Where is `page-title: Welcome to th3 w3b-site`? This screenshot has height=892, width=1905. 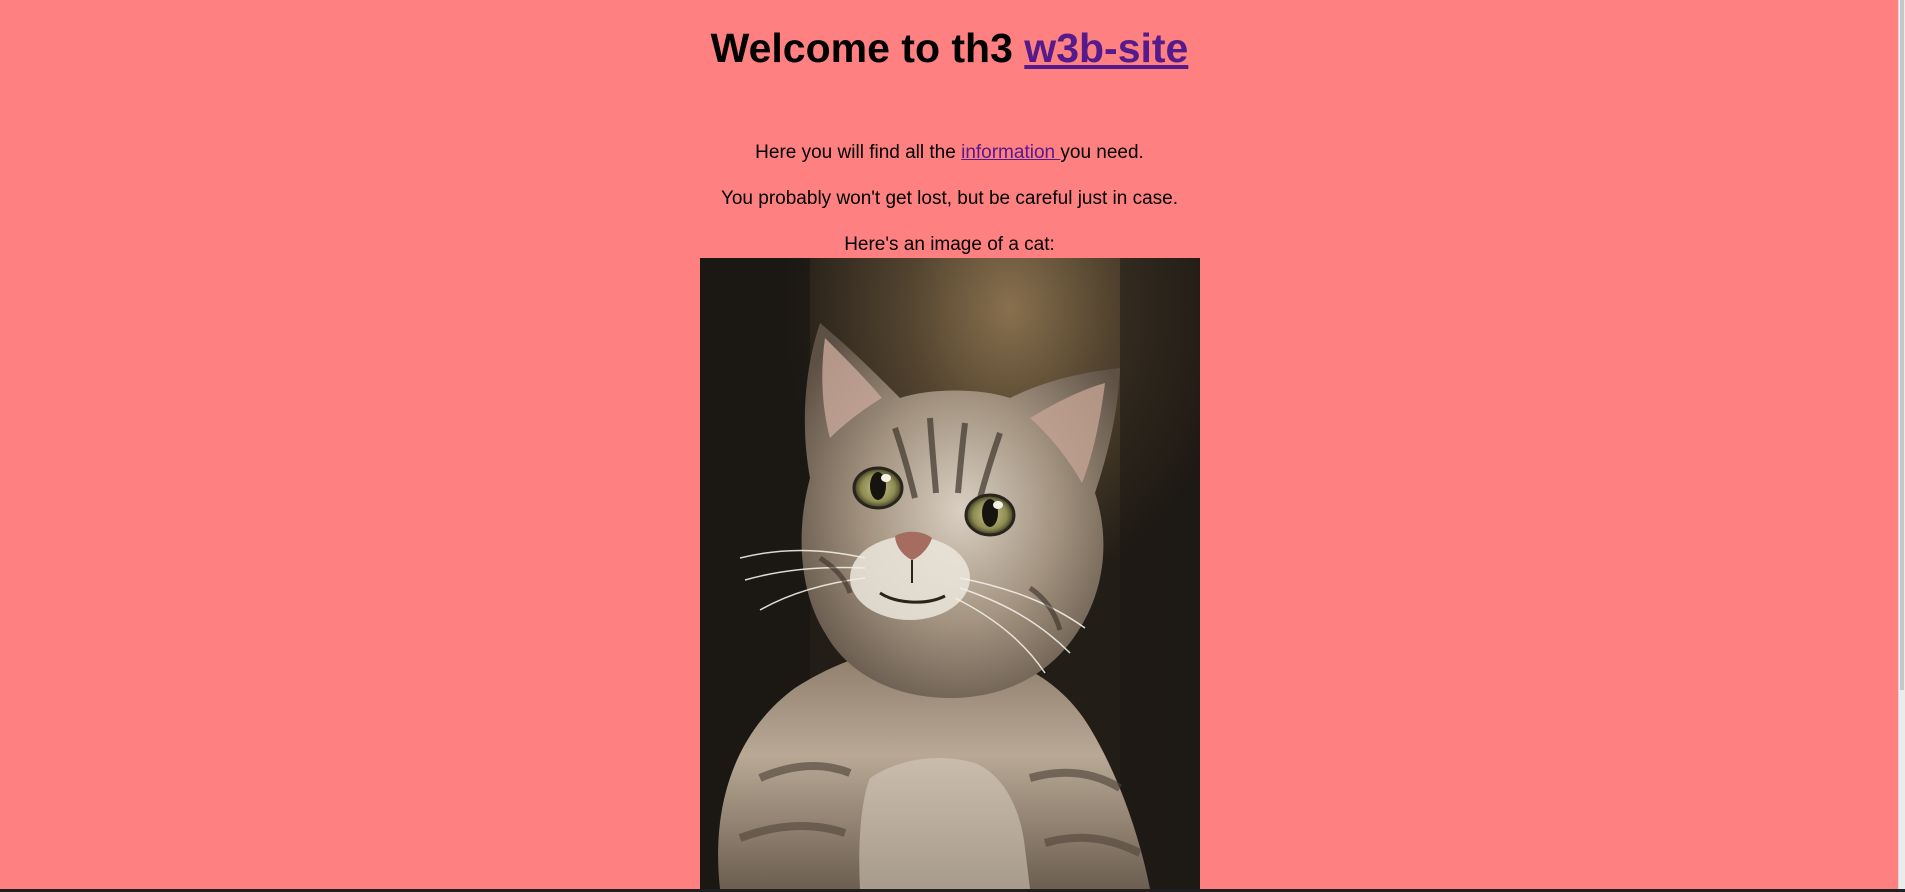
page-title: Welcome to th3 w3b-site is located at coordinates (949, 36).